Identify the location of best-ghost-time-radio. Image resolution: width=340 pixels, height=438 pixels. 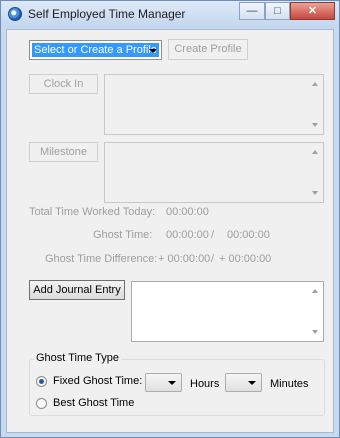
(41, 403).